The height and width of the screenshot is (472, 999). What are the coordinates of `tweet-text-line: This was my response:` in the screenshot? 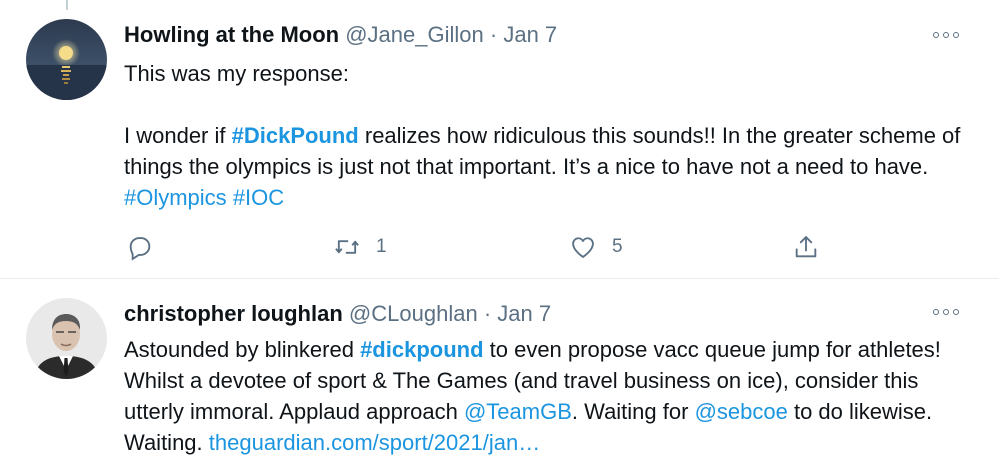 It's located at (236, 73).